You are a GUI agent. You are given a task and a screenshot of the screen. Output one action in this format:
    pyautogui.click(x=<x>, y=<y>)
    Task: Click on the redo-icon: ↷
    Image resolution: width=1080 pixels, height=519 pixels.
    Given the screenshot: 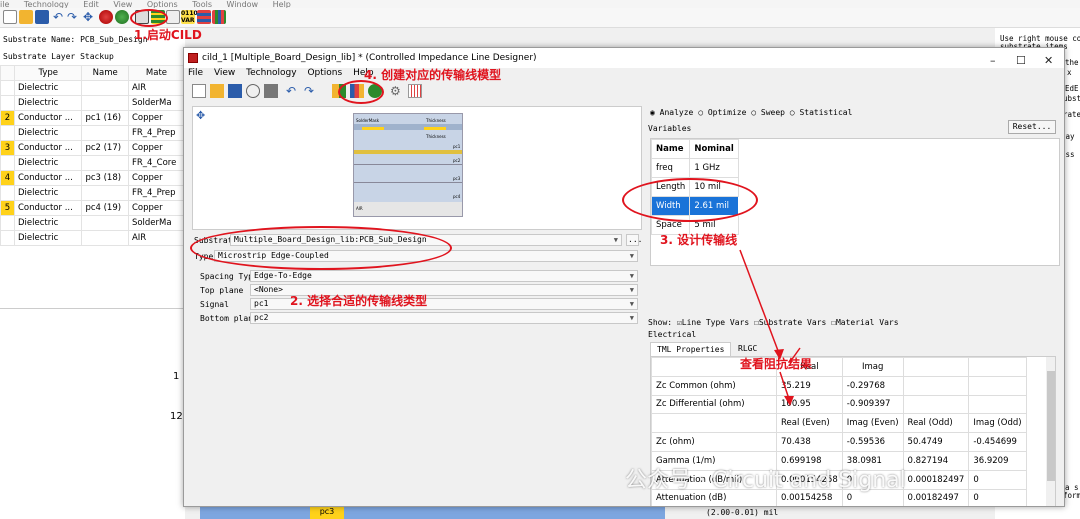 What is the action you would take?
    pyautogui.click(x=74, y=17)
    